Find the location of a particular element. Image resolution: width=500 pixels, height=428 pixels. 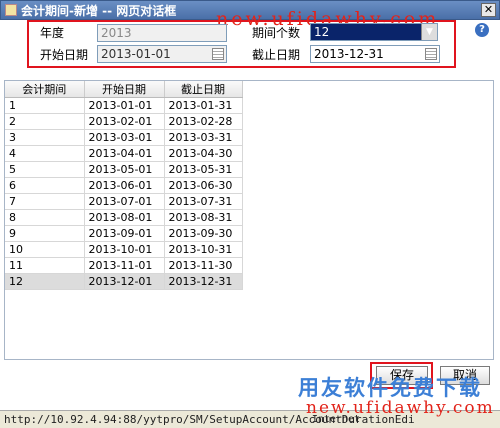

cell-period: 4 is located at coordinates (45, 153).